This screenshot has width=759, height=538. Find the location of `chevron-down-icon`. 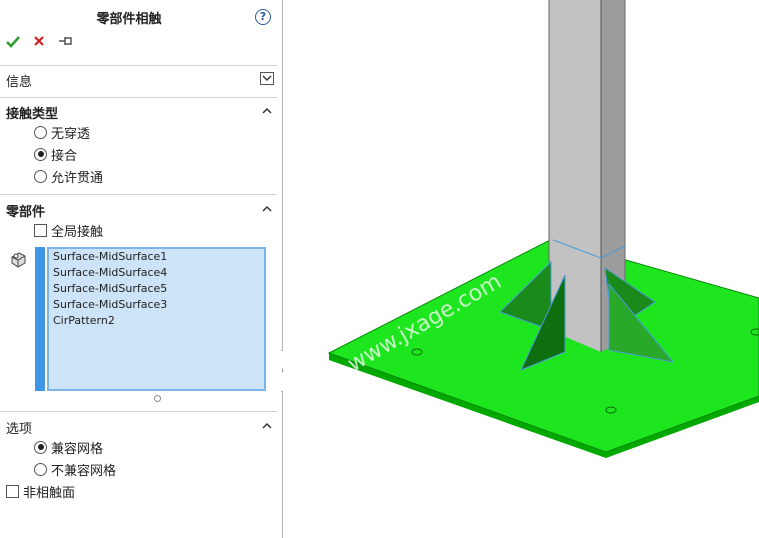

chevron-down-icon is located at coordinates (267, 78).